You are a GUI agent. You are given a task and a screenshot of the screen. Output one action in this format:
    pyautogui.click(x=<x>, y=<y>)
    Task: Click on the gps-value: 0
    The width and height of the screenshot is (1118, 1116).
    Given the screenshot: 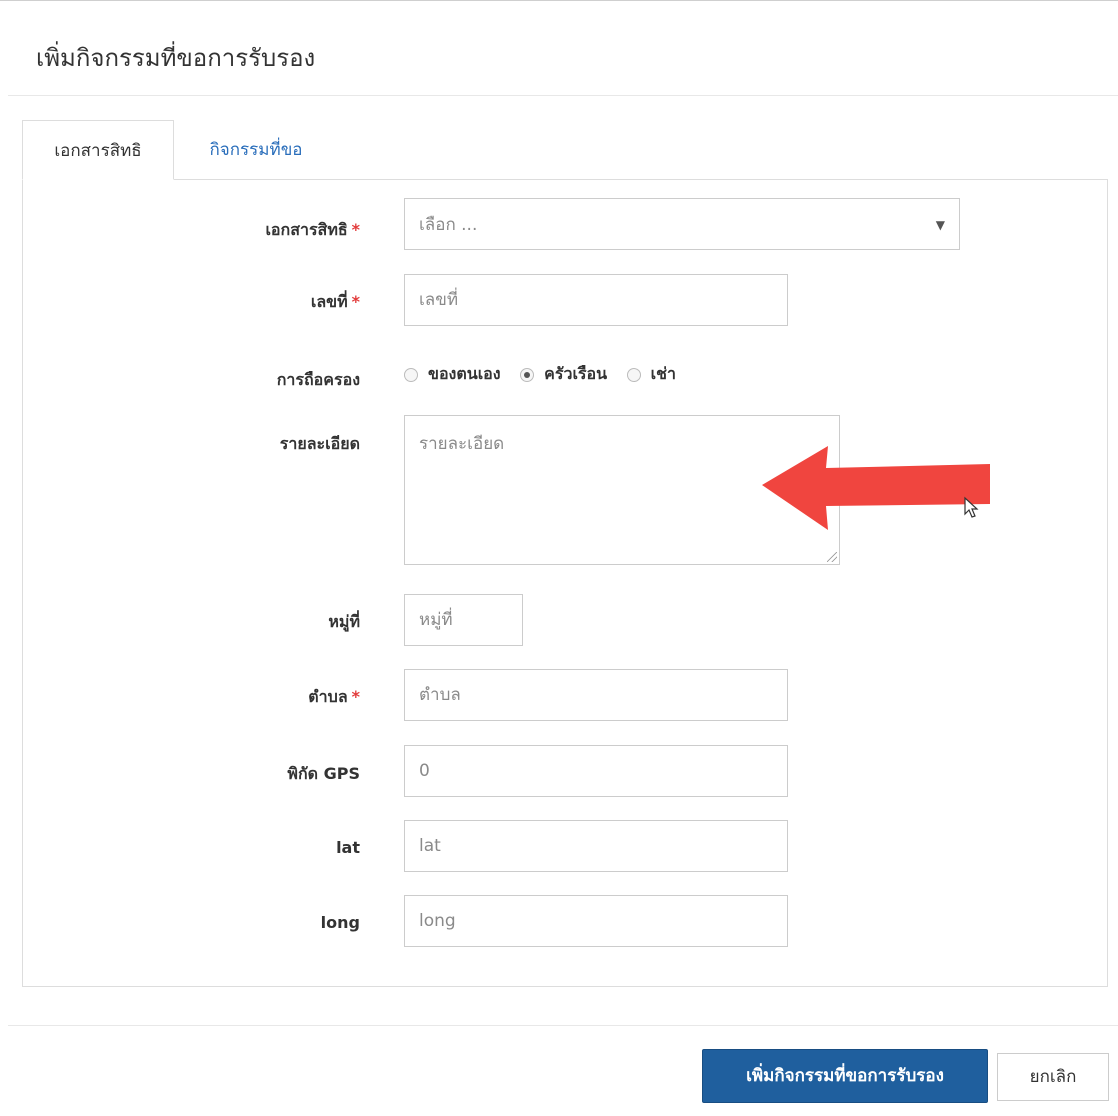 What is the action you would take?
    pyautogui.click(x=424, y=771)
    